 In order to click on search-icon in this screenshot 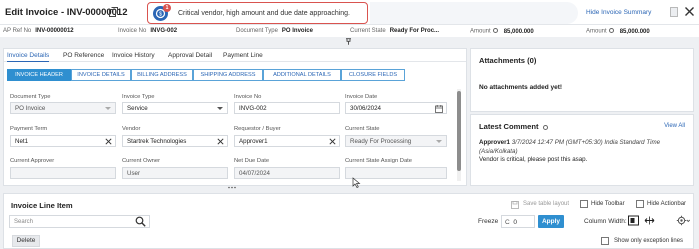, I will do `click(140, 221)`.